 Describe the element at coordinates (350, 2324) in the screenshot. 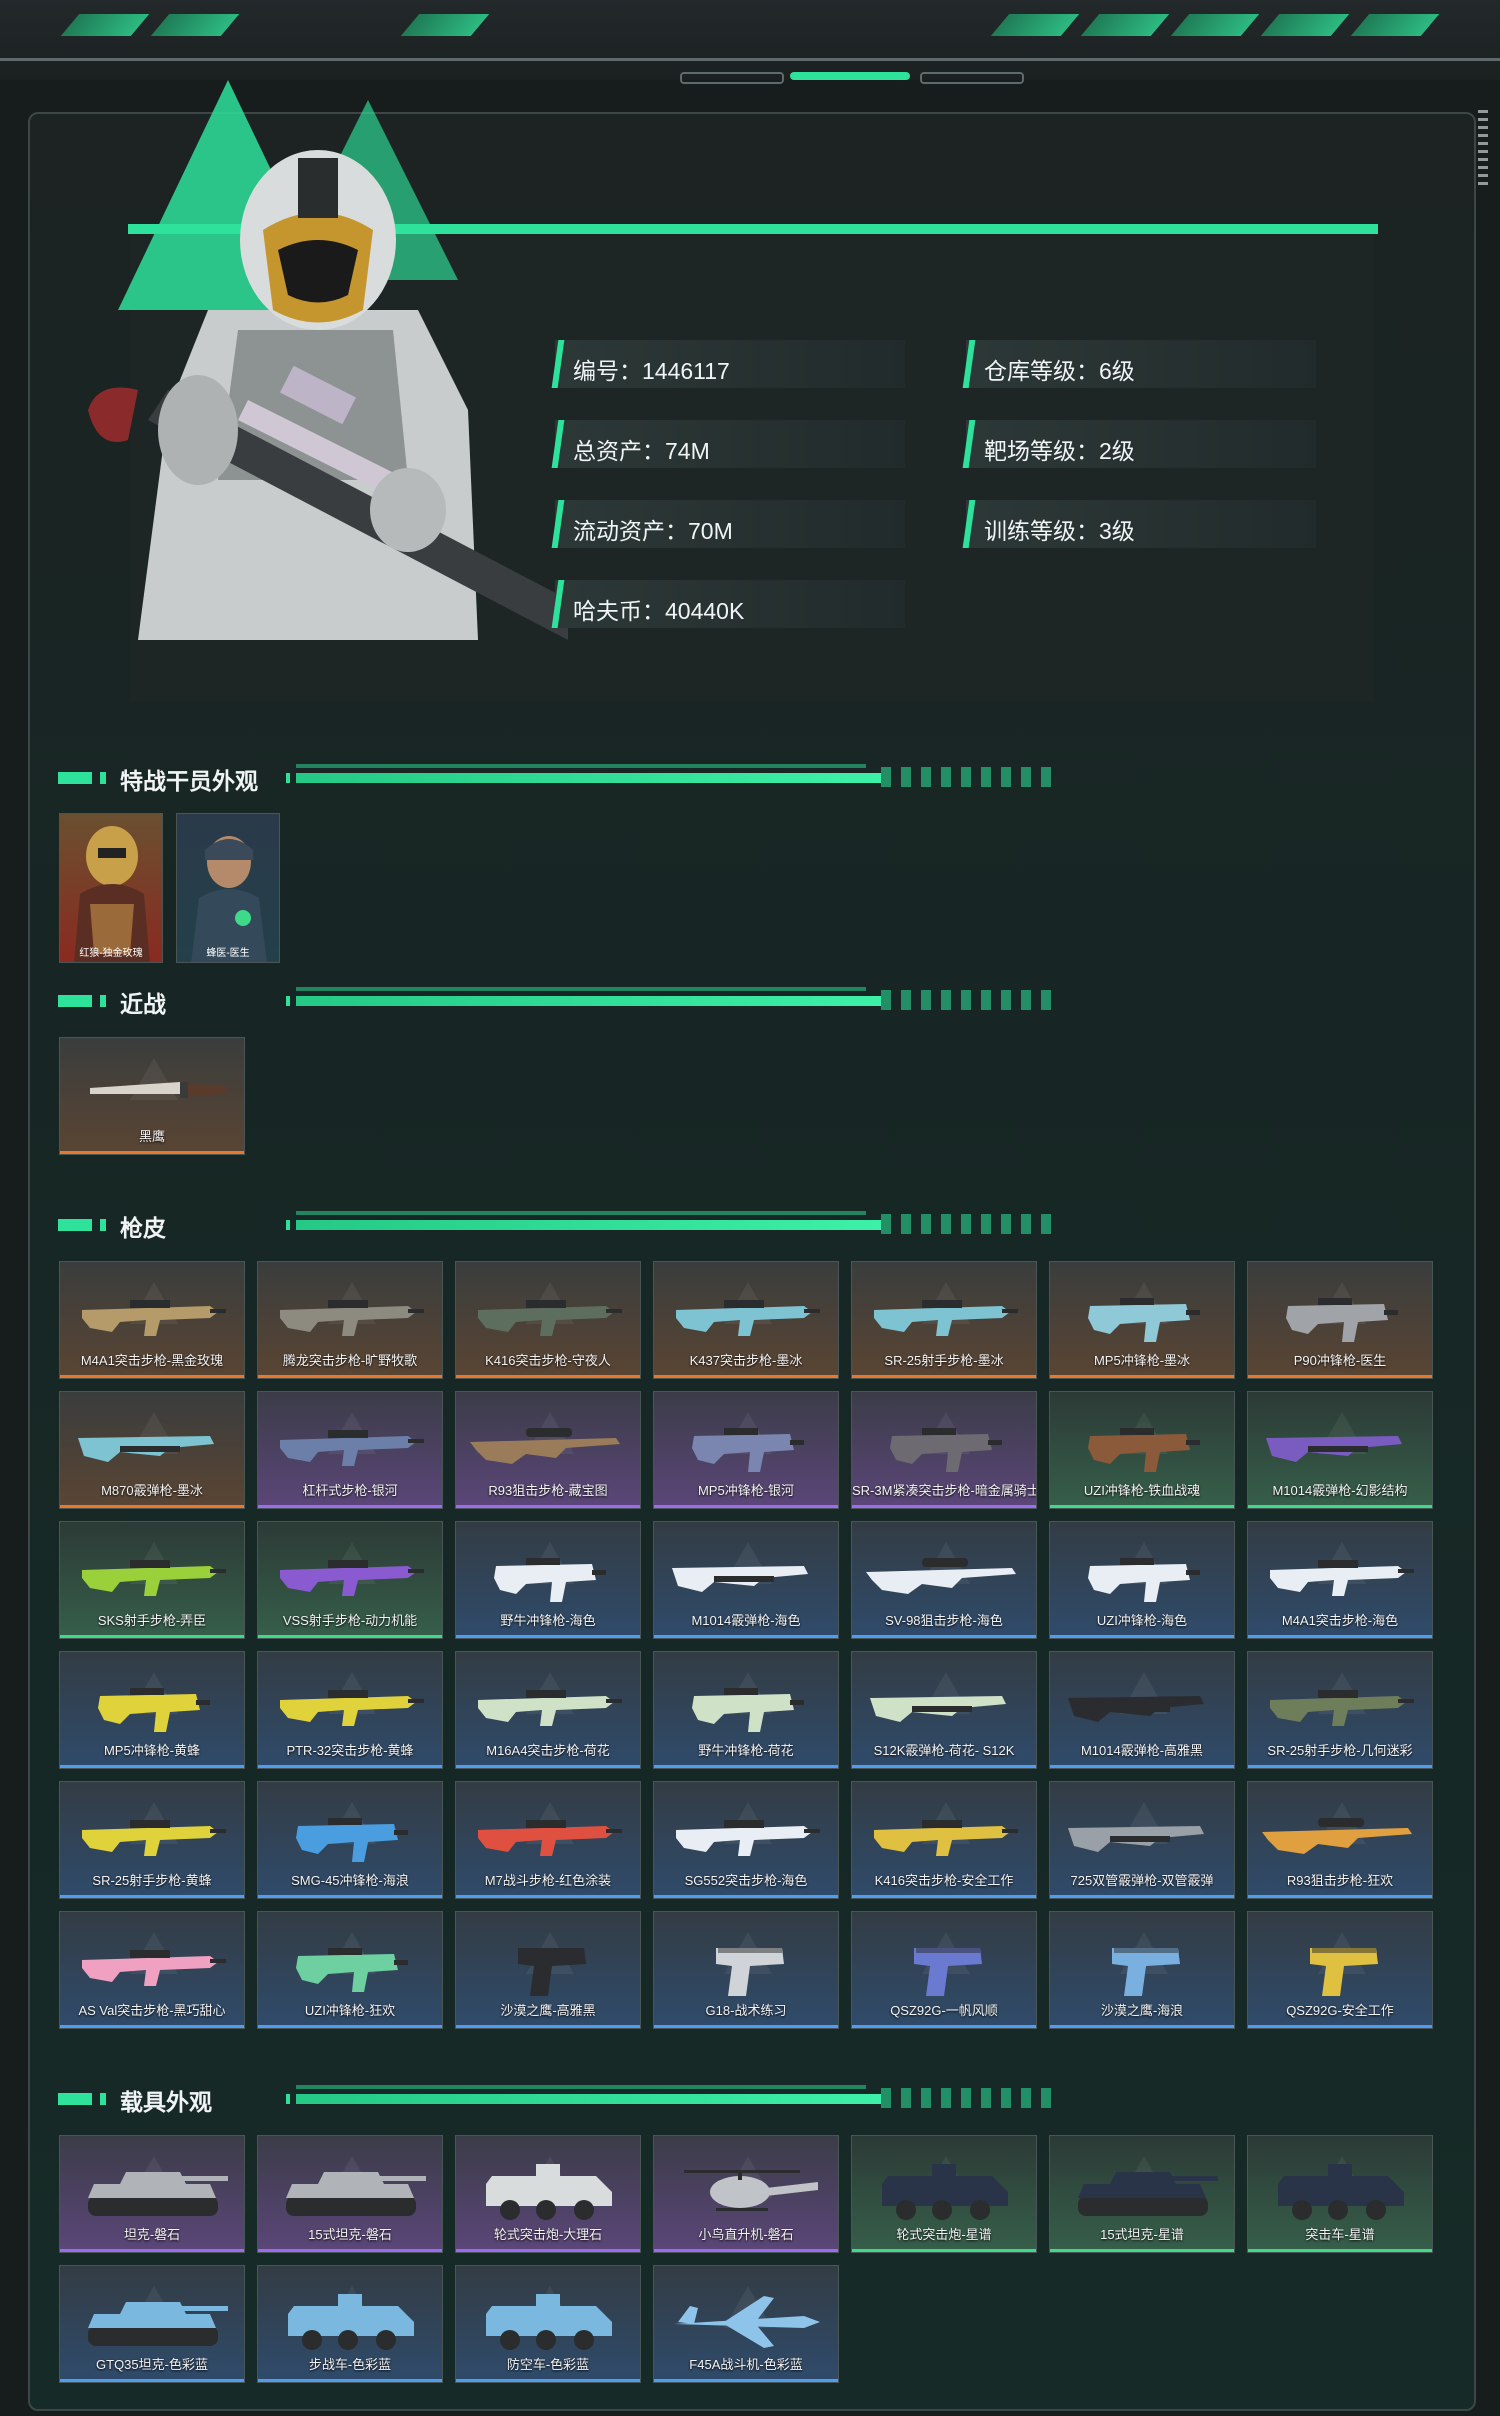

I see `vehicle-skin-card: 步战车-色彩蓝` at that location.